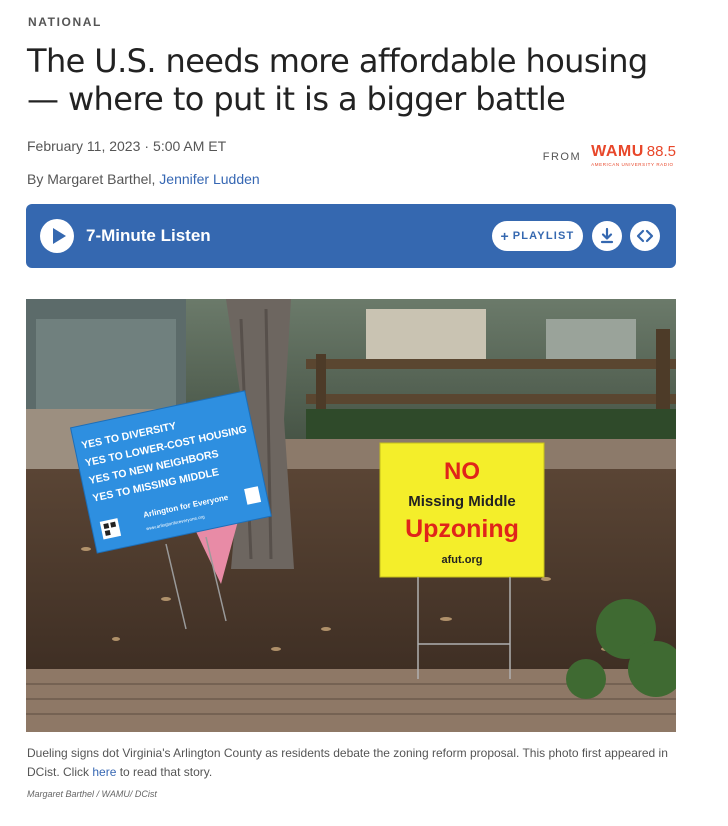 This screenshot has width=728, height=826. I want to click on no-sign-line-4: afut.org, so click(462, 560).